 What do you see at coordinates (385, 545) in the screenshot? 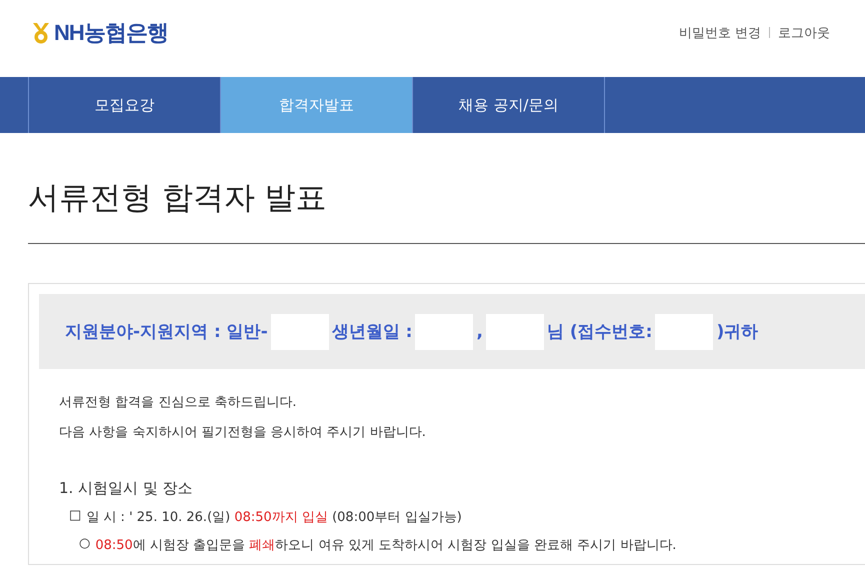
I see `schedule-text: 08:50에 시험장 출입문을 폐쇄하오니 여유 있게 도착하시어 시험장 입실을 완료해 주시기 바랍니다.` at bounding box center [385, 545].